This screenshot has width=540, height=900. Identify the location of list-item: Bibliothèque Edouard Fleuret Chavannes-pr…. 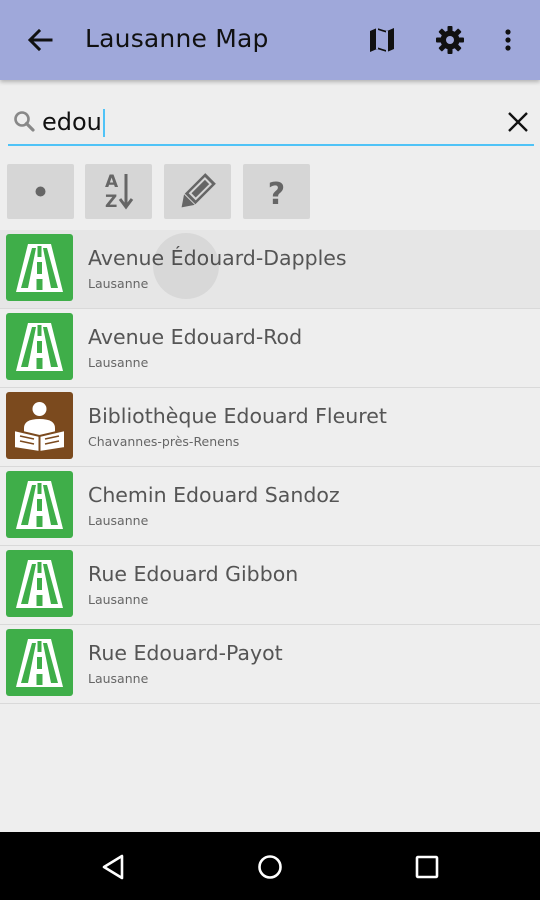
(270, 427).